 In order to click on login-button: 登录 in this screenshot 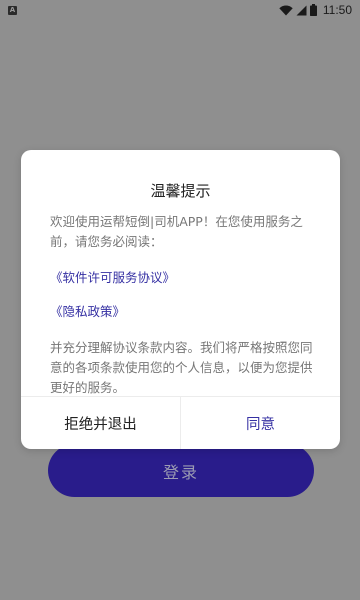, I will do `click(181, 470)`.